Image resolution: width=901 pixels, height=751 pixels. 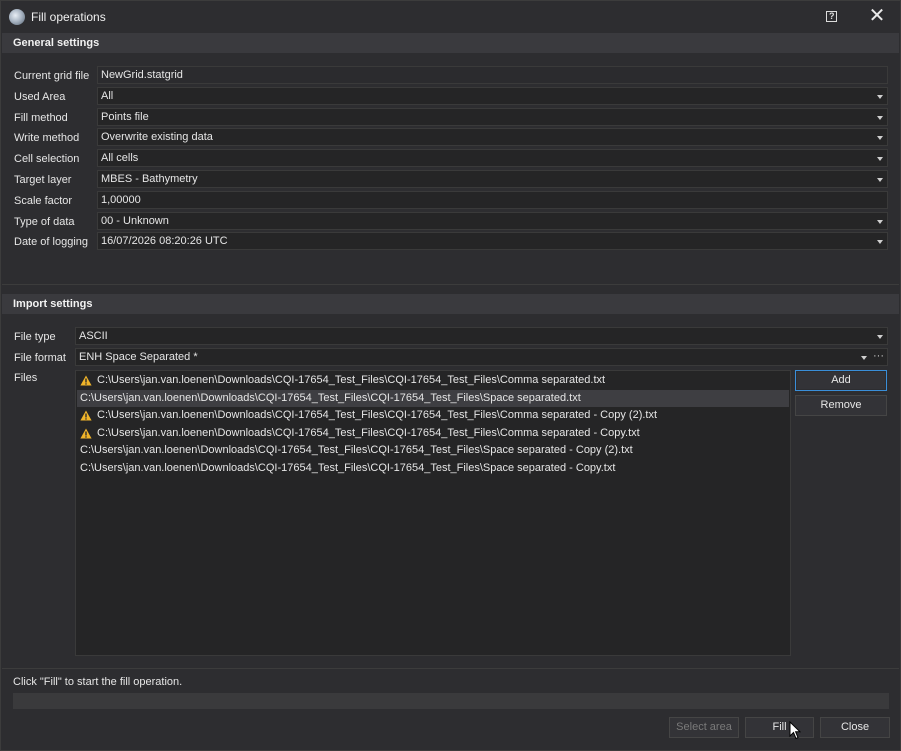 What do you see at coordinates (52, 76) in the screenshot?
I see `general-row-label: Current grid file` at bounding box center [52, 76].